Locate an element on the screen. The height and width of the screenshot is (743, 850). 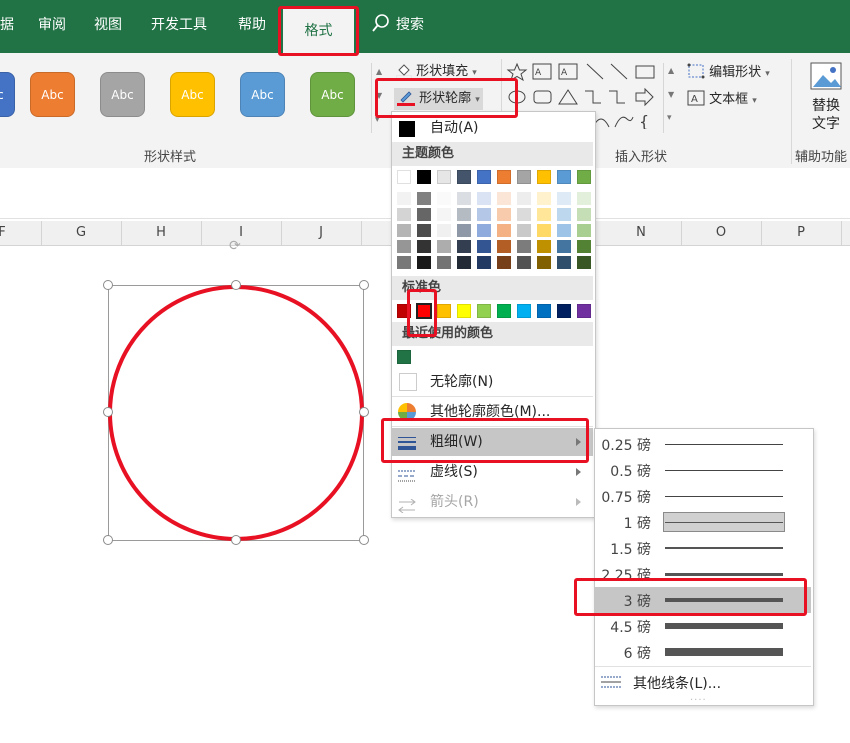
weight-option: 0.25 磅 is located at coordinates (703, 444).